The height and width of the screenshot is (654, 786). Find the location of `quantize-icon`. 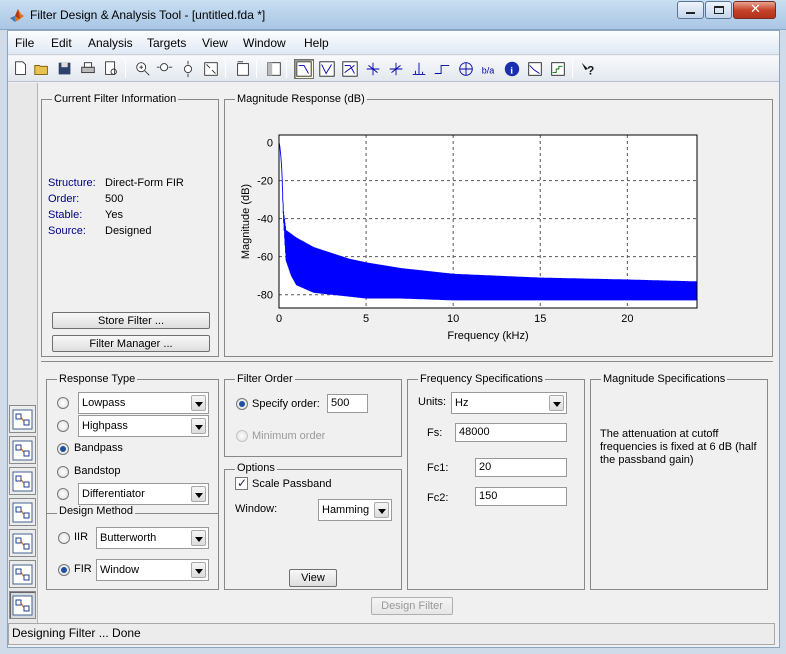

quantize-icon is located at coordinates (22, 450).